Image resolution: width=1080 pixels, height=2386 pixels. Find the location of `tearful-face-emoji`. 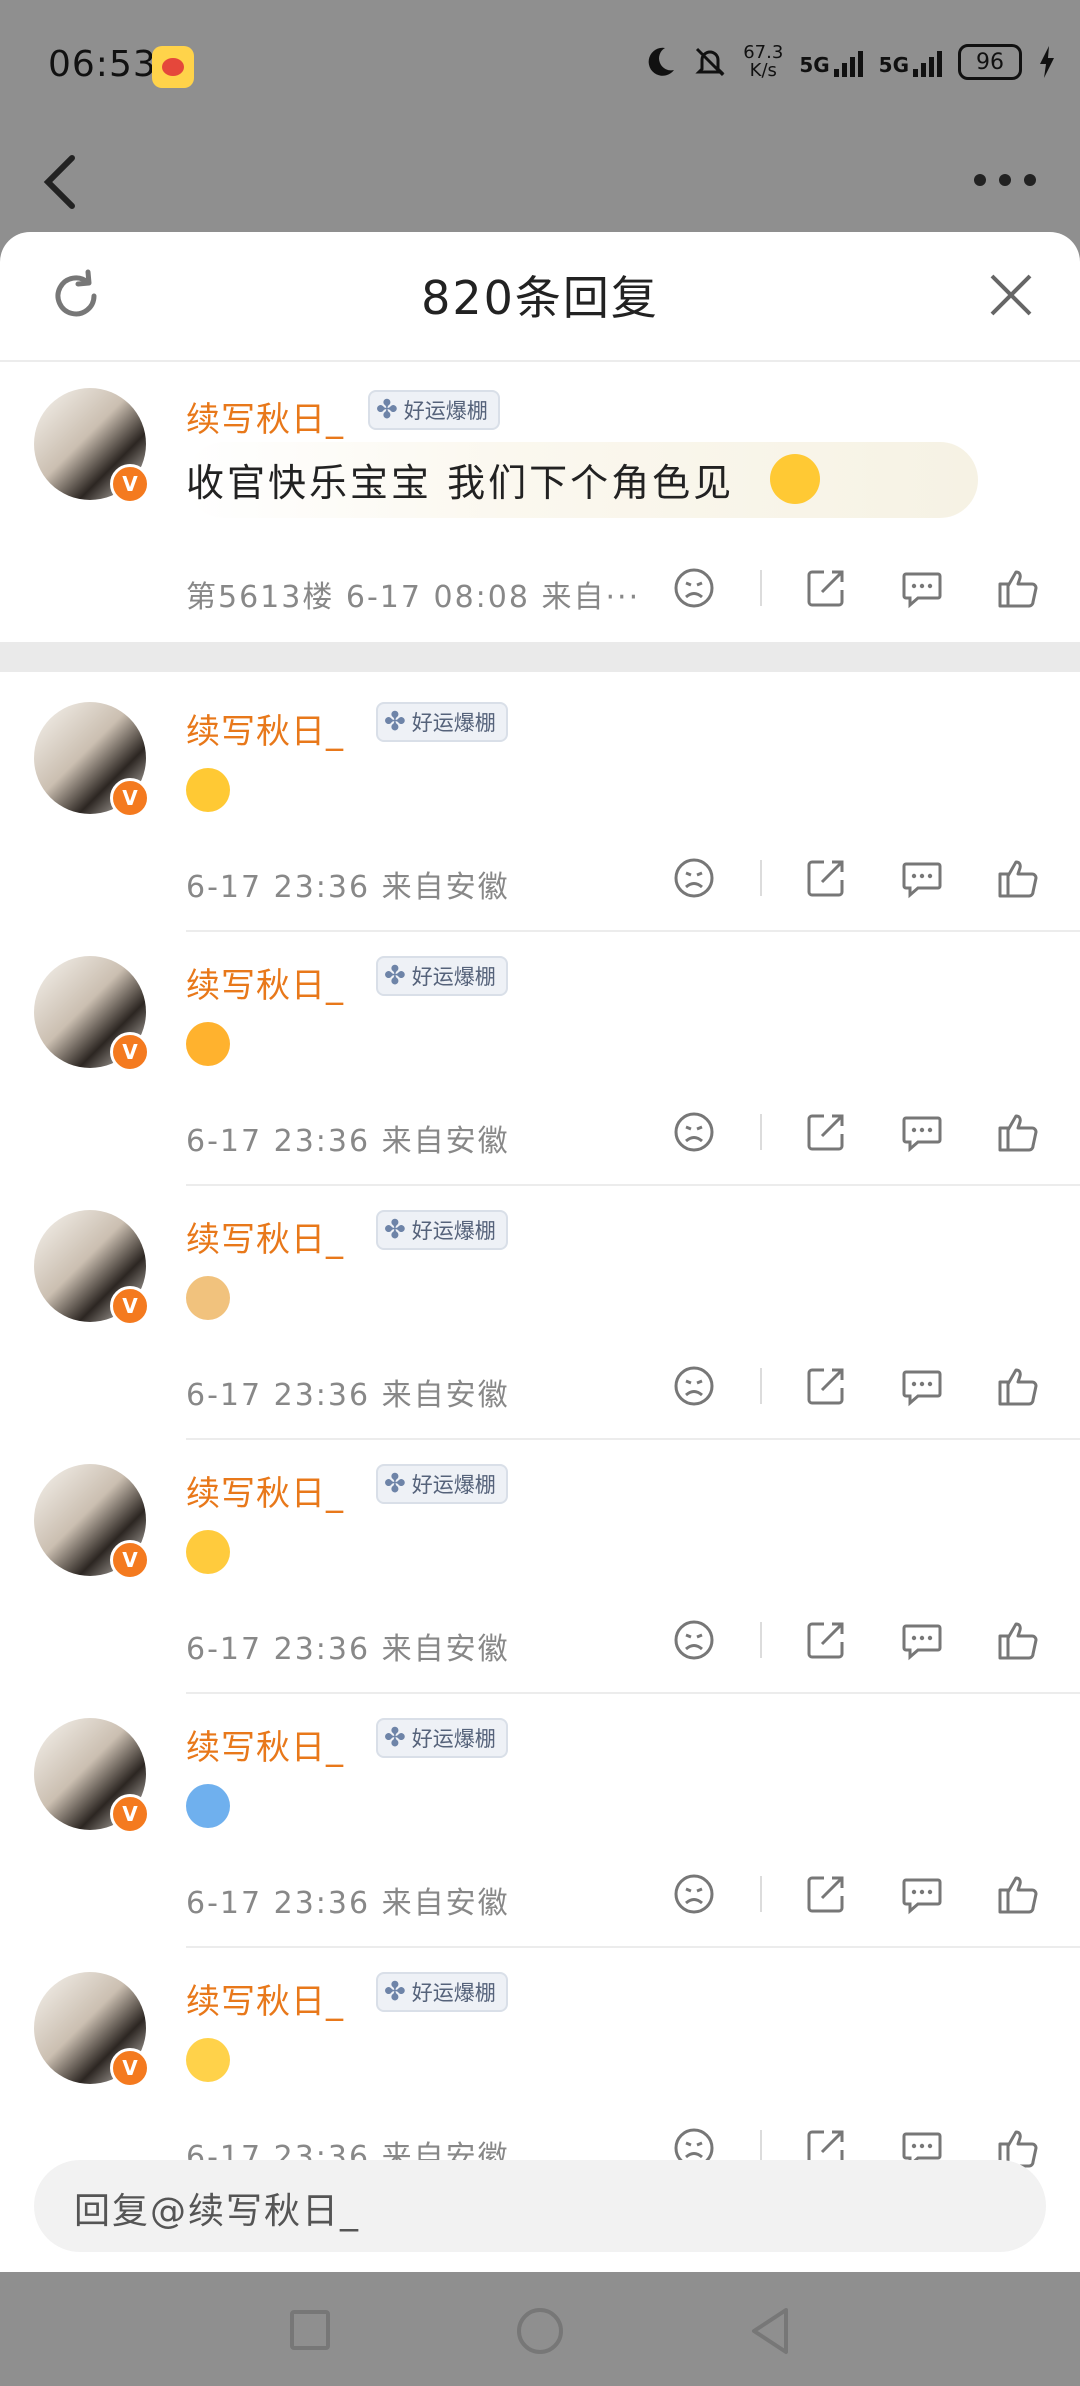

tearful-face-emoji is located at coordinates (208, 2060).